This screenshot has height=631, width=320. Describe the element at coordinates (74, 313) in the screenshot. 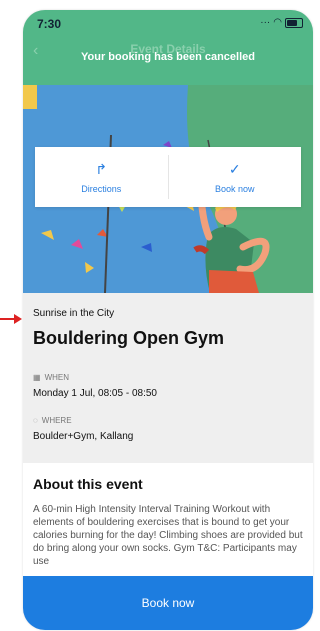

I see `event-subtitle: Sunrise in the City` at that location.